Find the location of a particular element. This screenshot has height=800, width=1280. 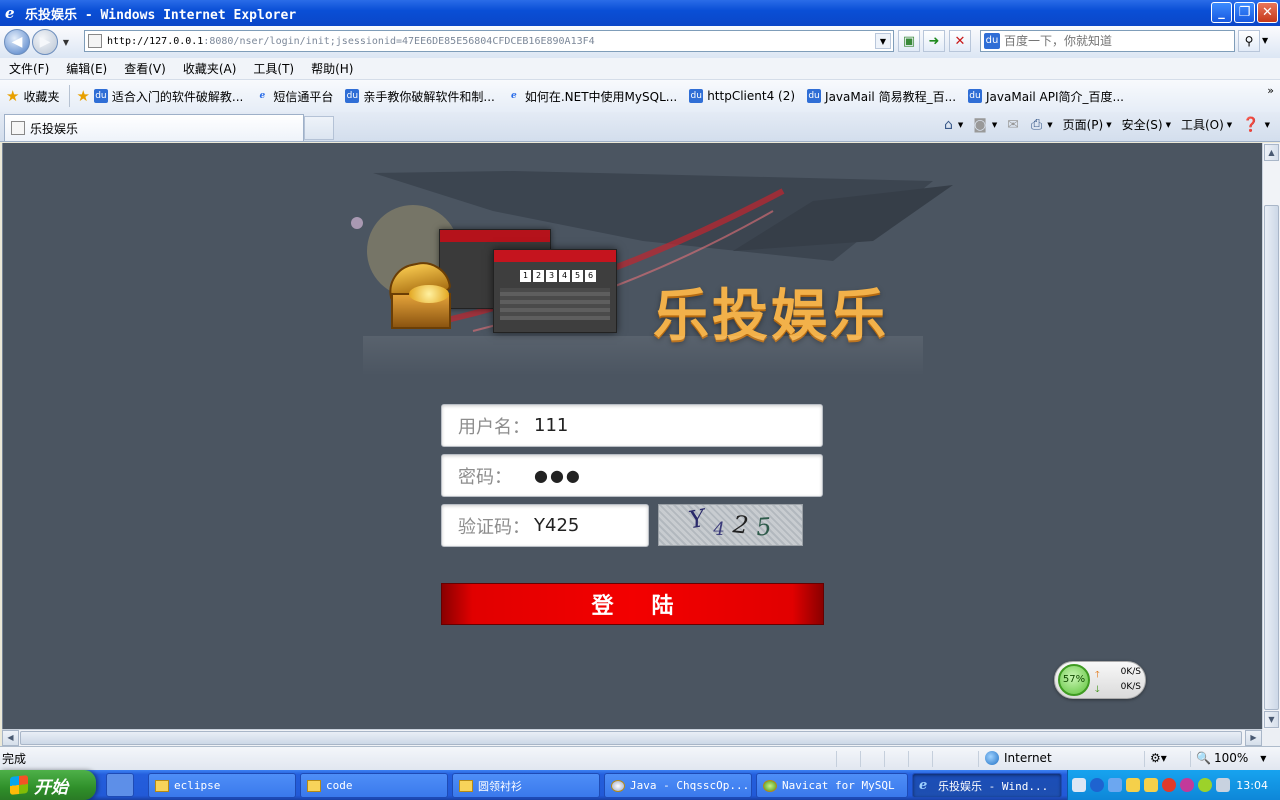

password-field: 密码： ●●● is located at coordinates (632, 475).